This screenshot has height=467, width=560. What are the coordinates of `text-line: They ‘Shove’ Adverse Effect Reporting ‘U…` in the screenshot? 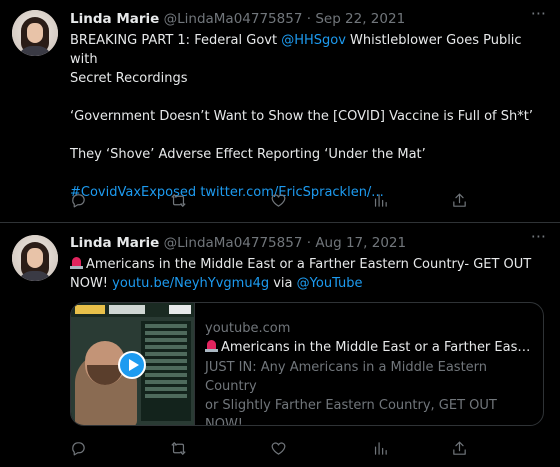 It's located at (248, 154).